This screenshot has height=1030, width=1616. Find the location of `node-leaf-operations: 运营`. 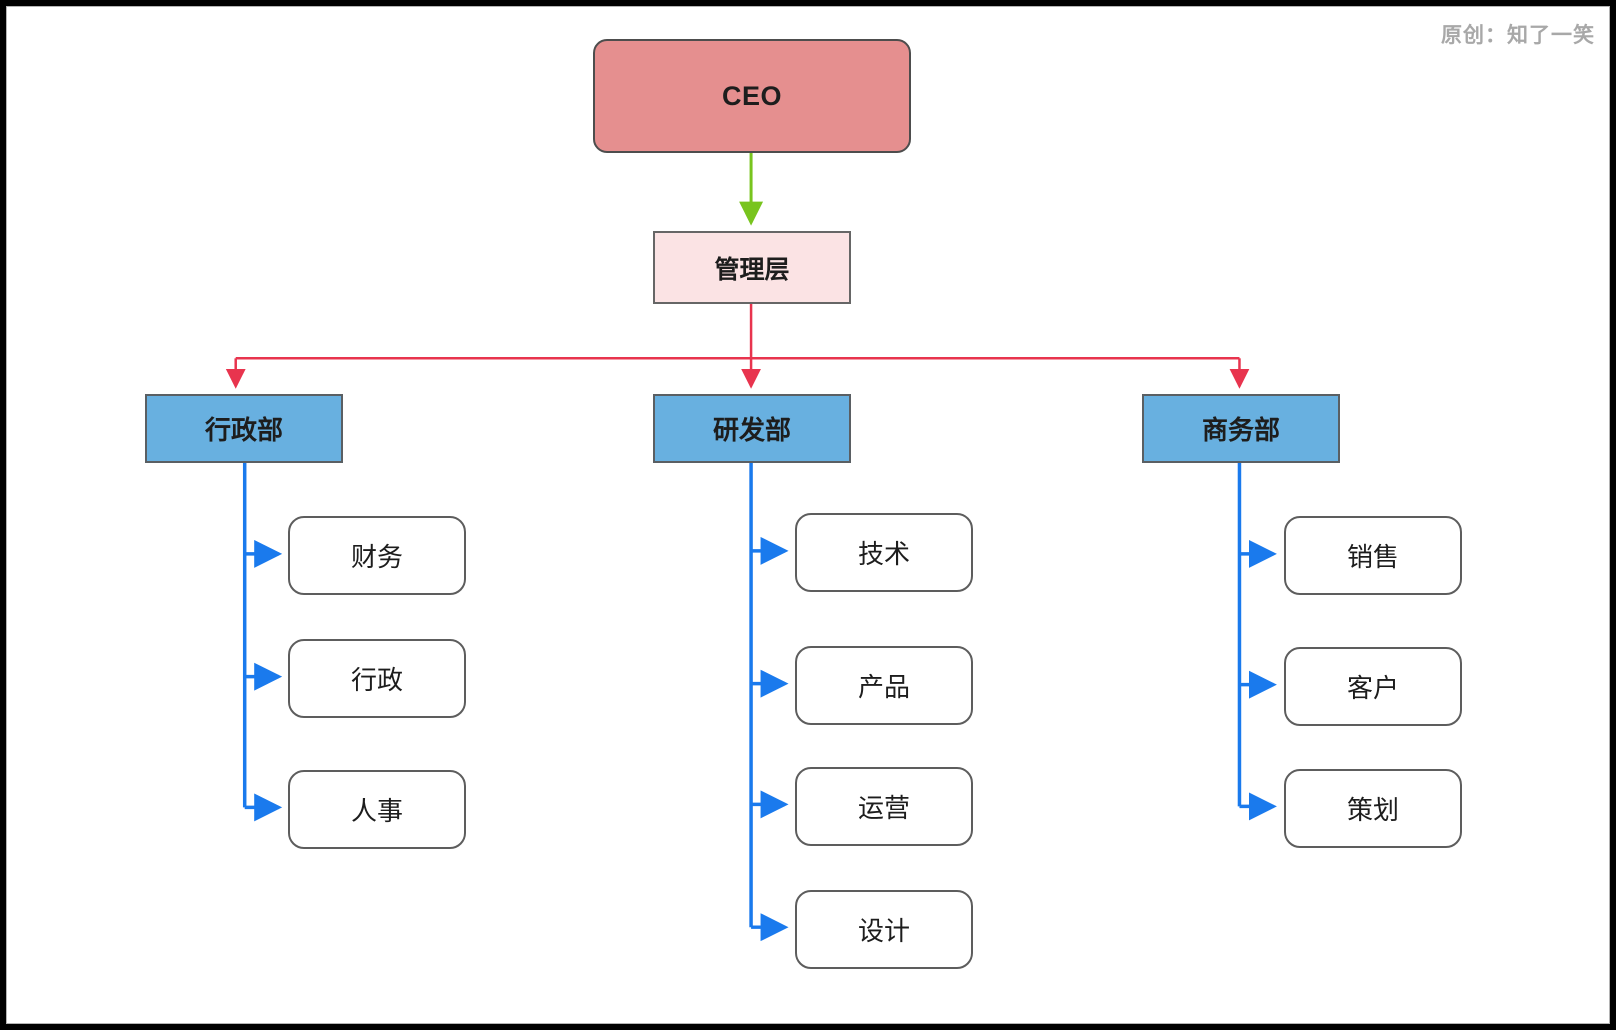

node-leaf-operations: 运营 is located at coordinates (884, 806).